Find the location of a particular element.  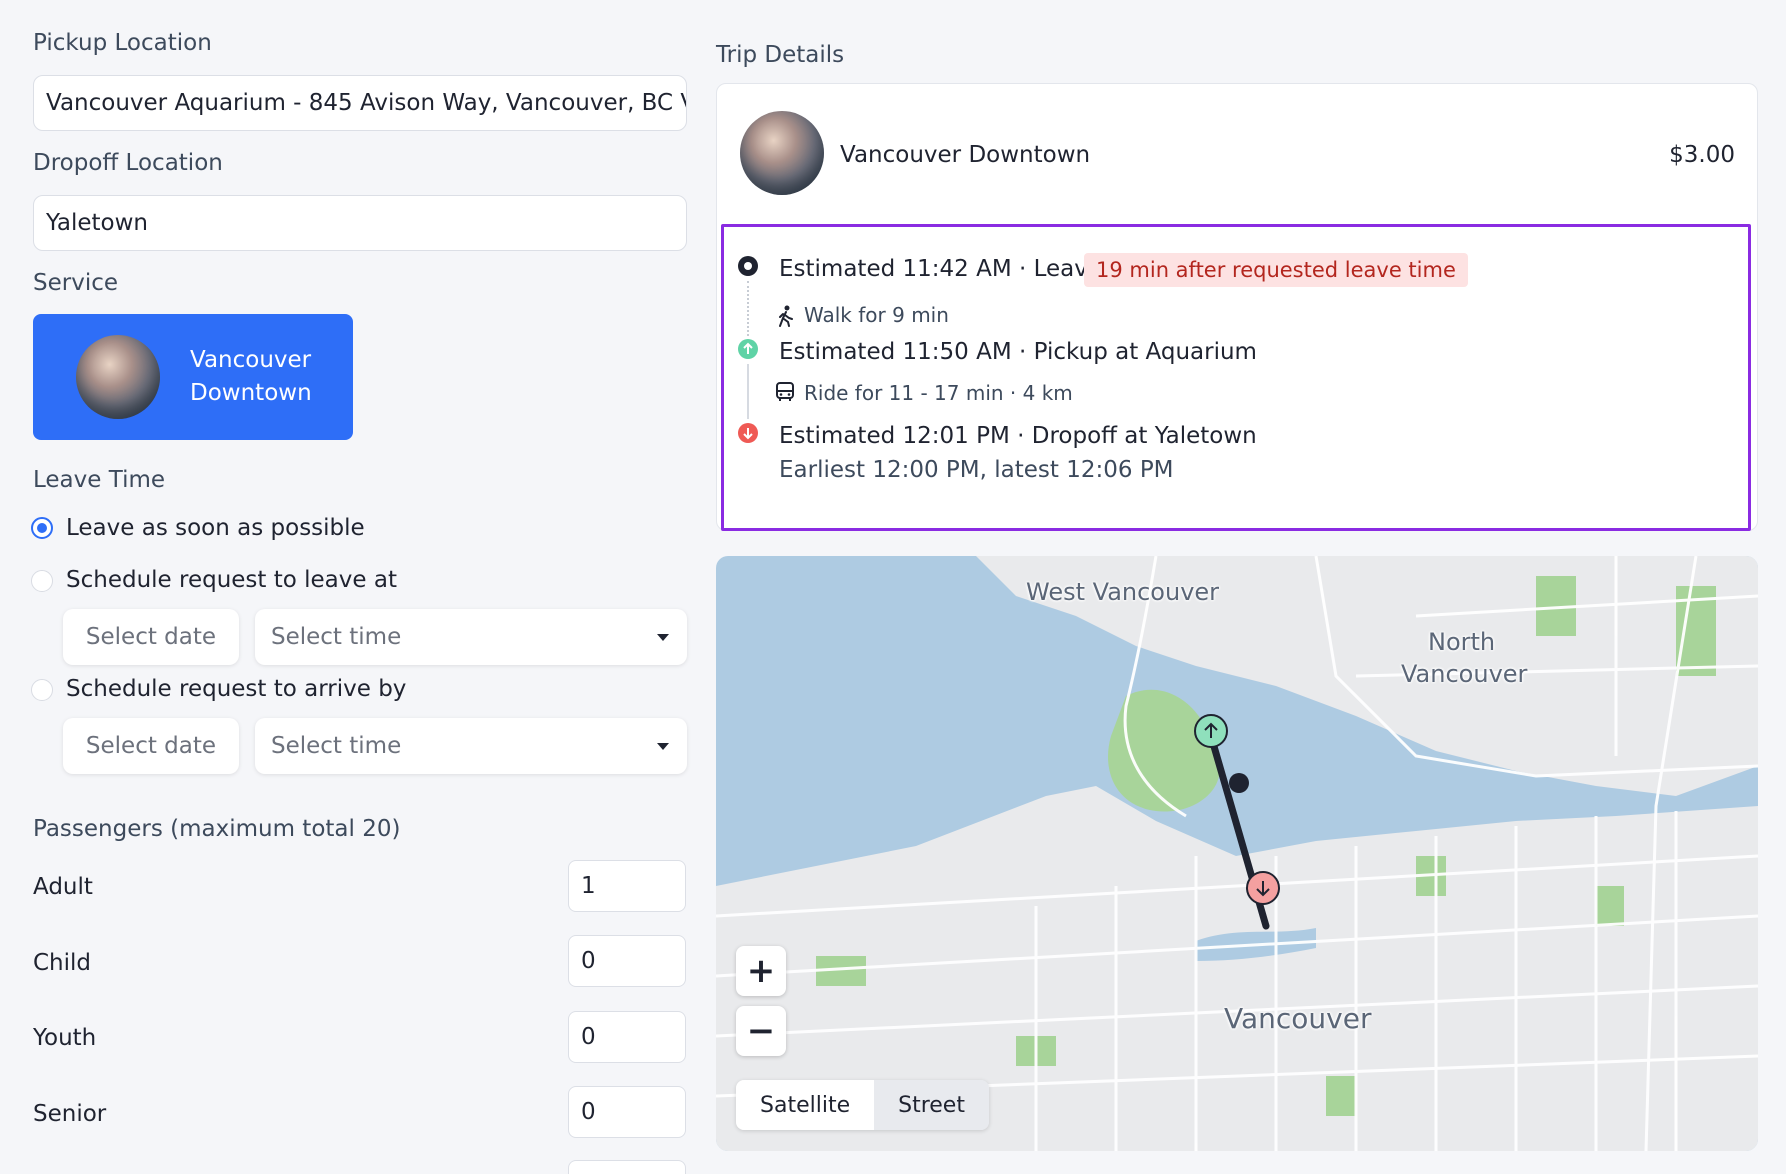

senior-label: Senior is located at coordinates (70, 1114).